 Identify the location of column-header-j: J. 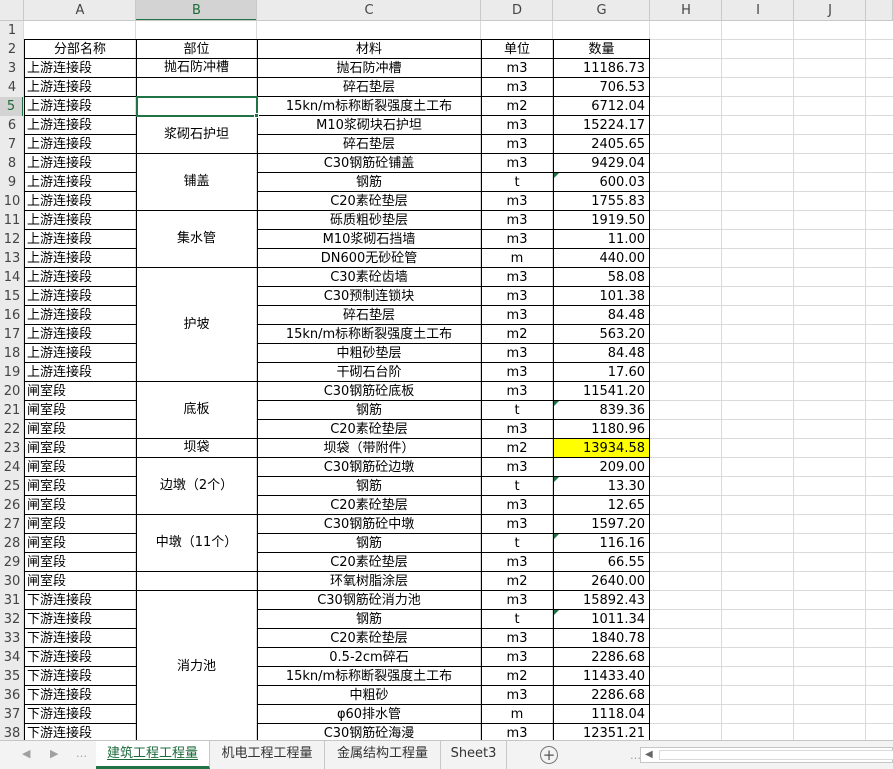
(830, 10).